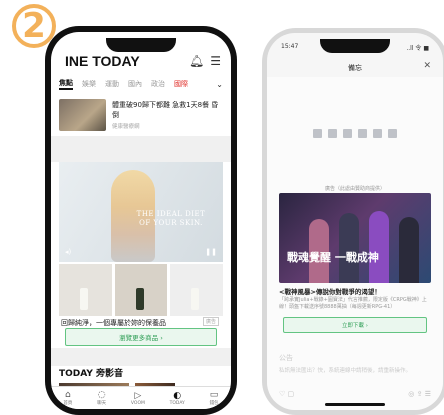 The height and width of the screenshot is (415, 444). I want to click on tab-domestic: 國內, so click(135, 84).